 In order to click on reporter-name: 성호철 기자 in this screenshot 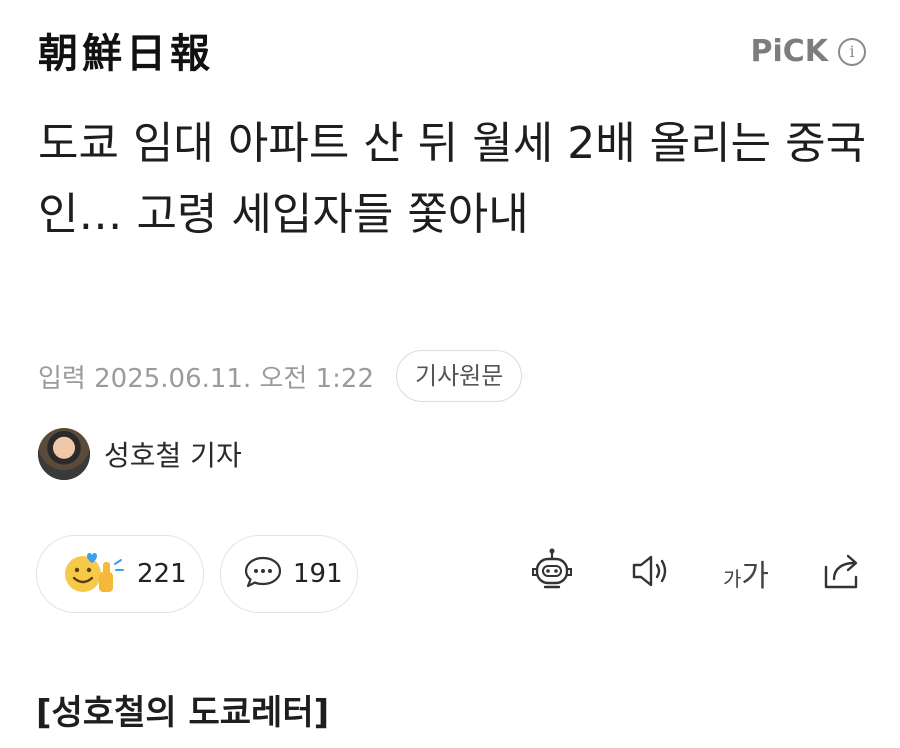, I will do `click(173, 455)`.